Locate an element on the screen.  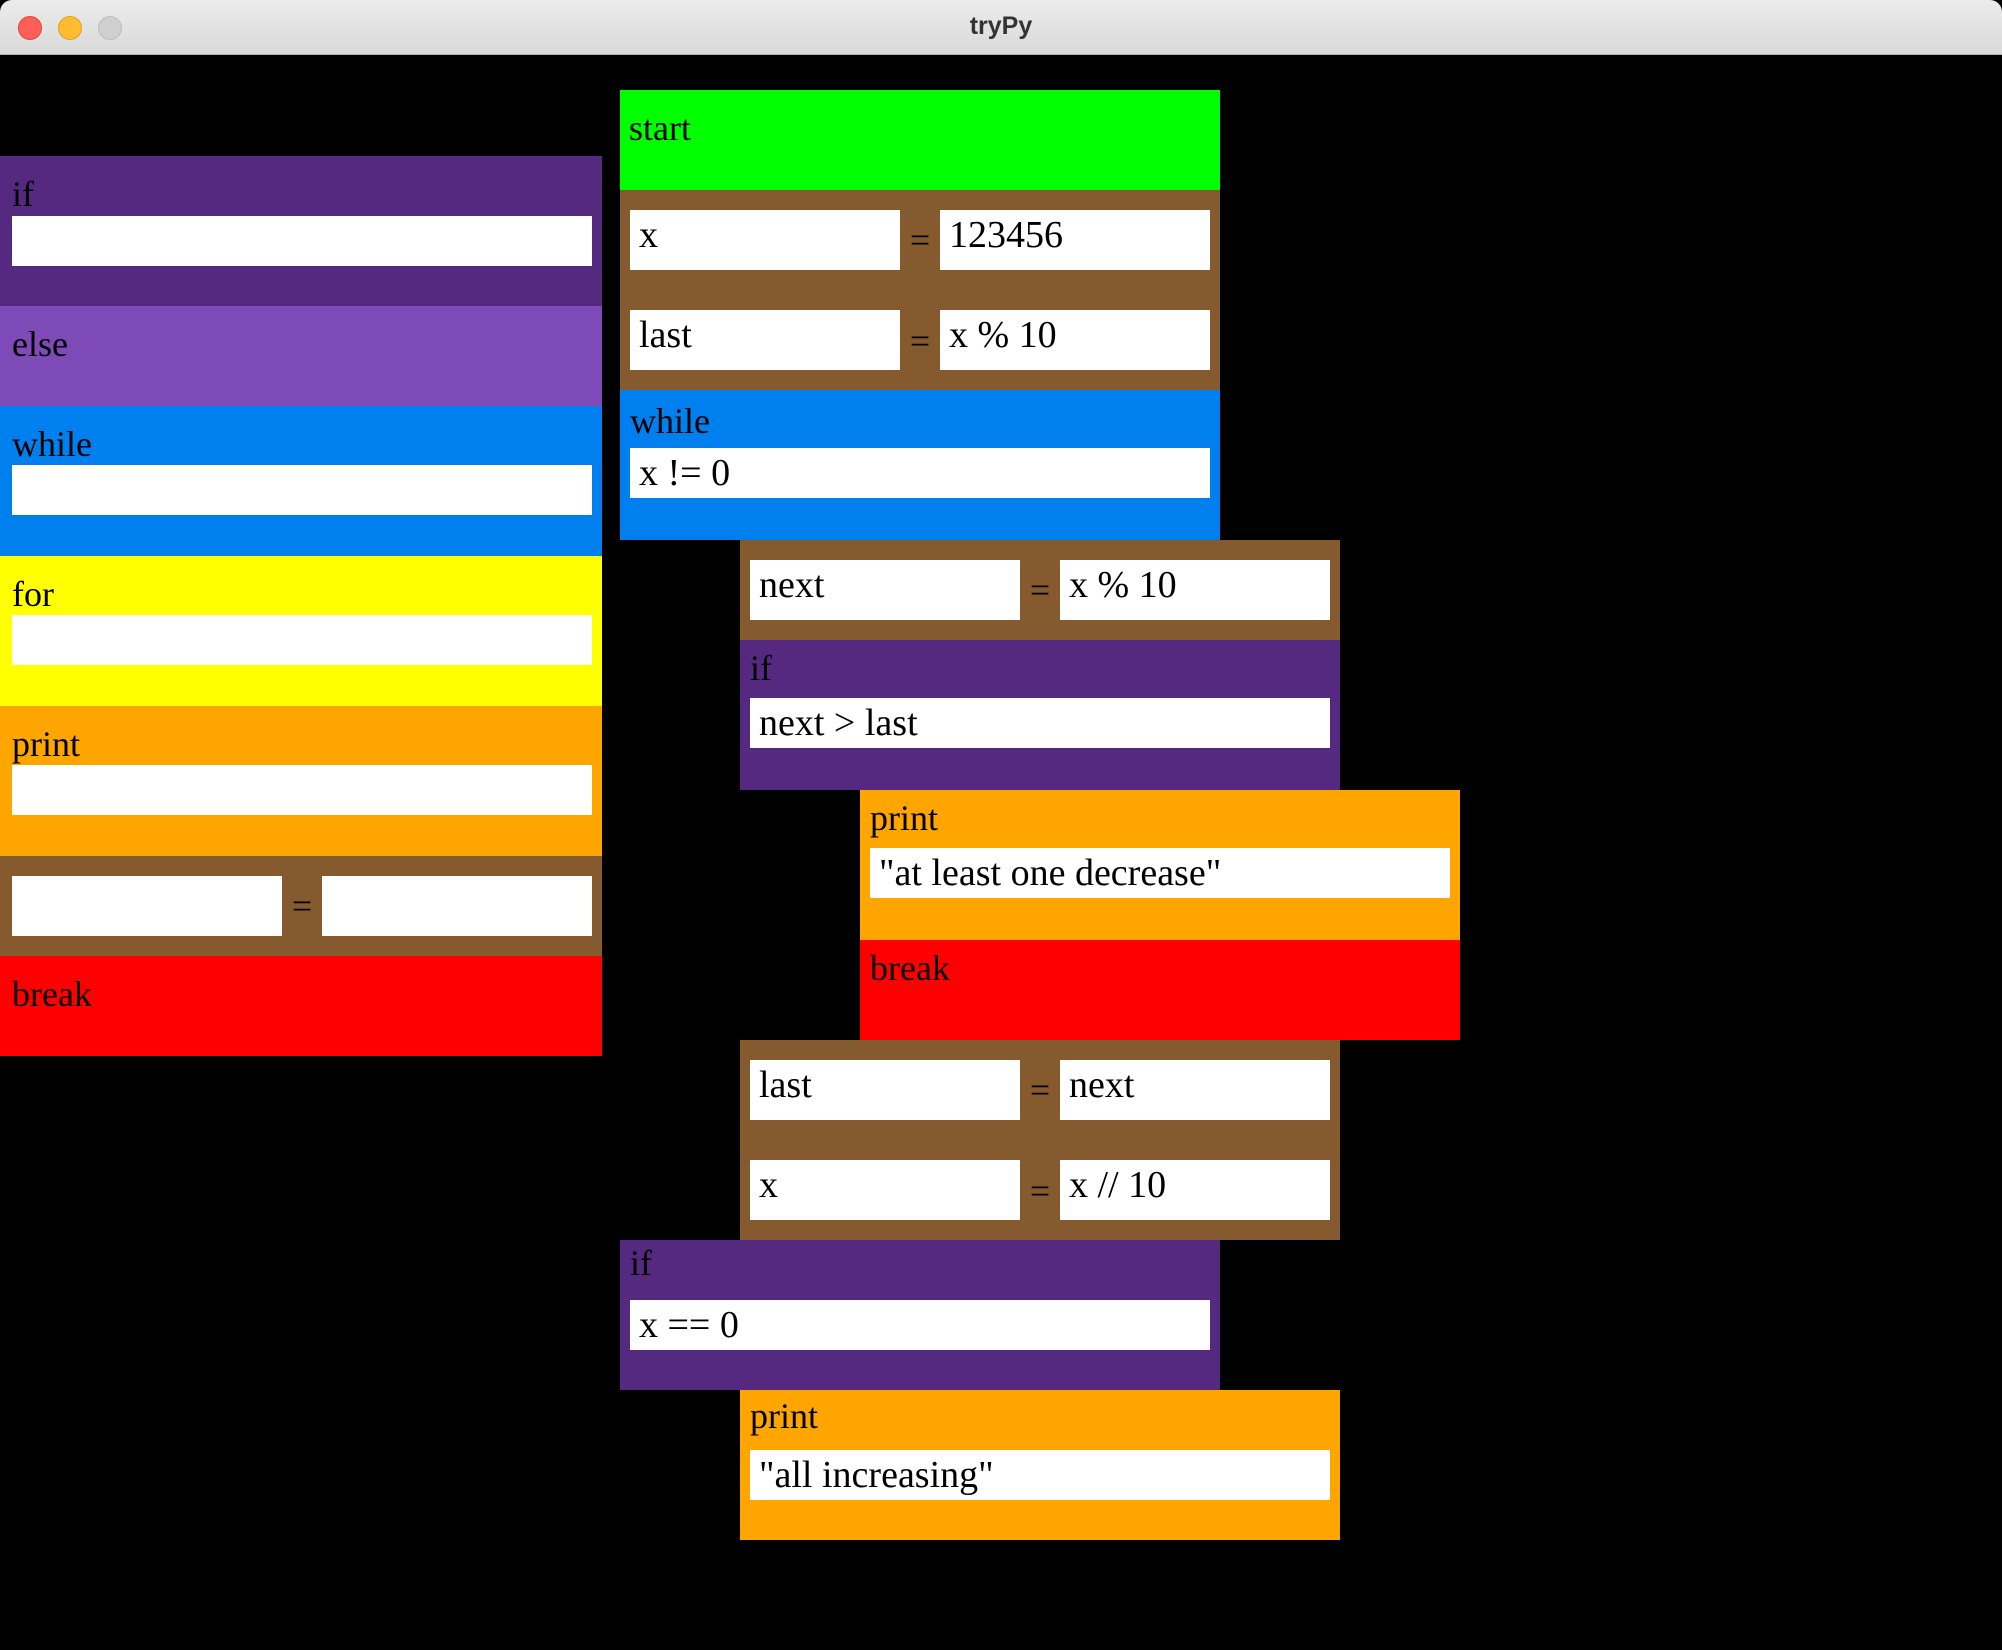
palette-break-block: break is located at coordinates (301, 1006).